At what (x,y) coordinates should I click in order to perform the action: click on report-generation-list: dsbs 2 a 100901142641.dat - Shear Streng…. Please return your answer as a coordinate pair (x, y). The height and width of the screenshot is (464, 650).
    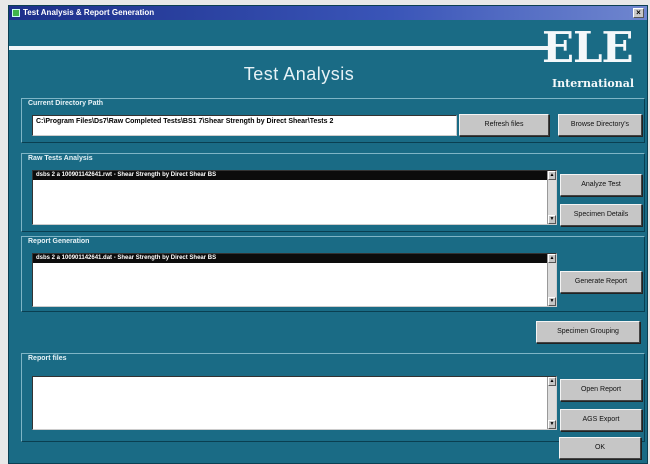
    Looking at the image, I should click on (294, 280).